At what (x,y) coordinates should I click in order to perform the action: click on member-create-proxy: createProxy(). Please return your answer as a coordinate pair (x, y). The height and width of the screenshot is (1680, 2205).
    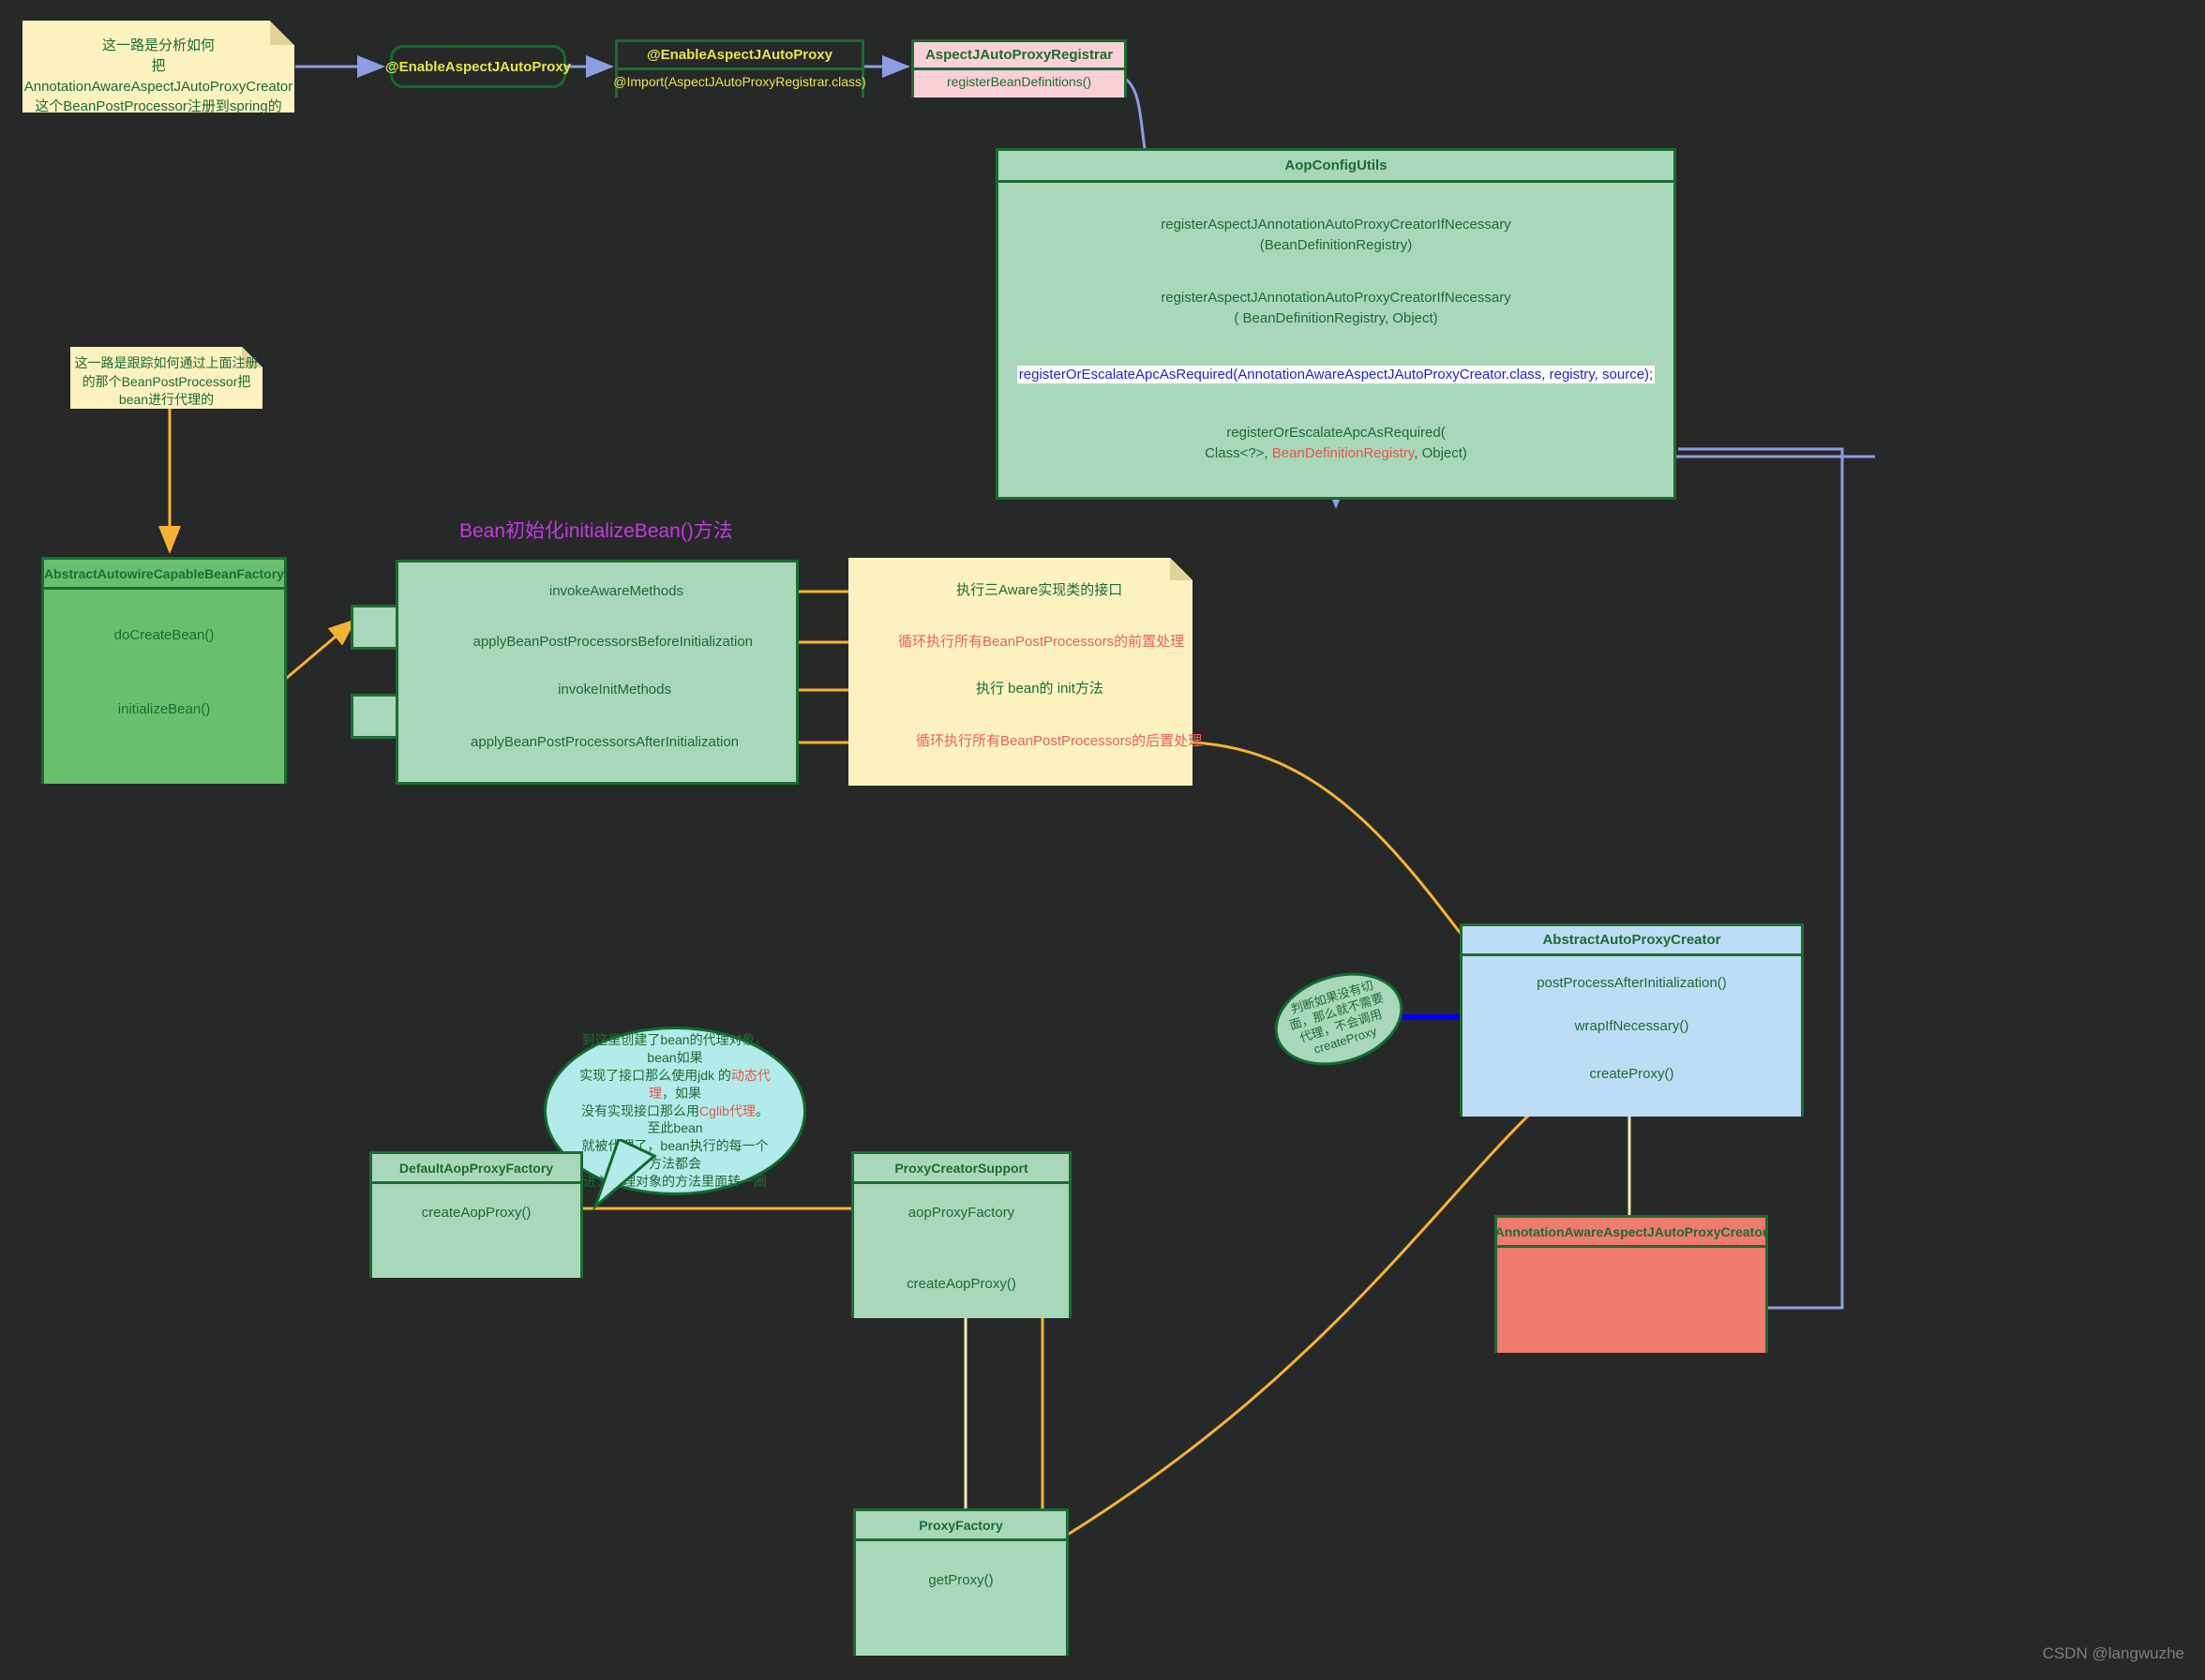
    Looking at the image, I should click on (1631, 1074).